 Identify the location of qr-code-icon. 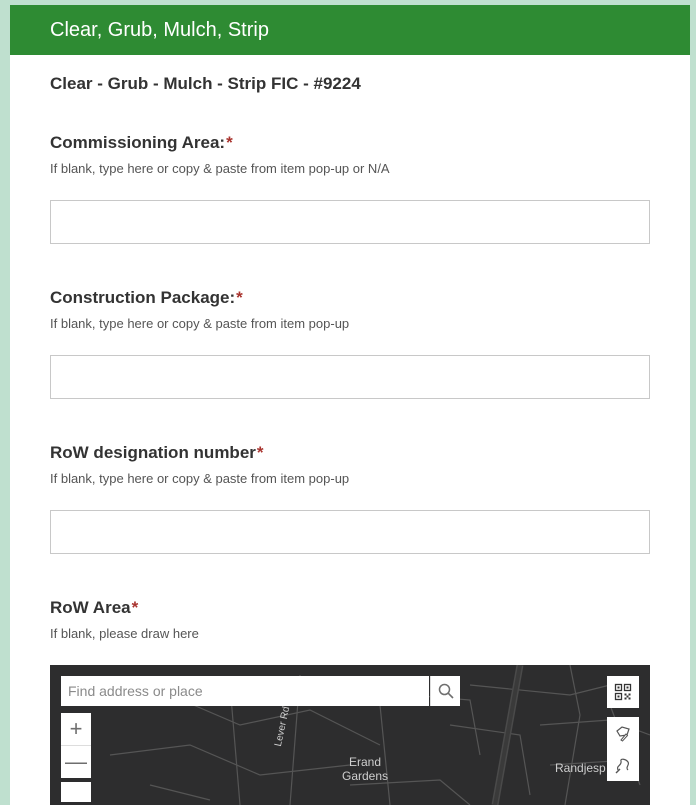
(623, 692).